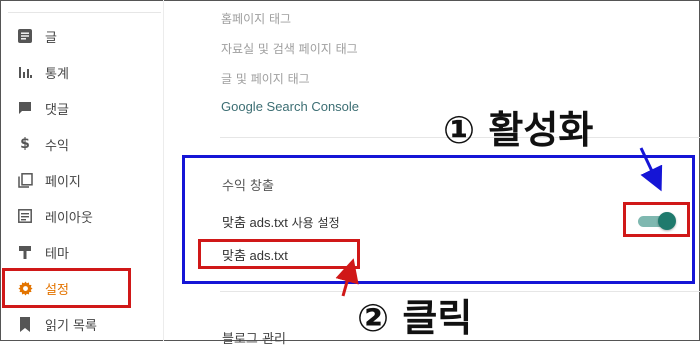 The width and height of the screenshot is (700, 347). What do you see at coordinates (651, 169) in the screenshot?
I see `arrow-to-toggle` at bounding box center [651, 169].